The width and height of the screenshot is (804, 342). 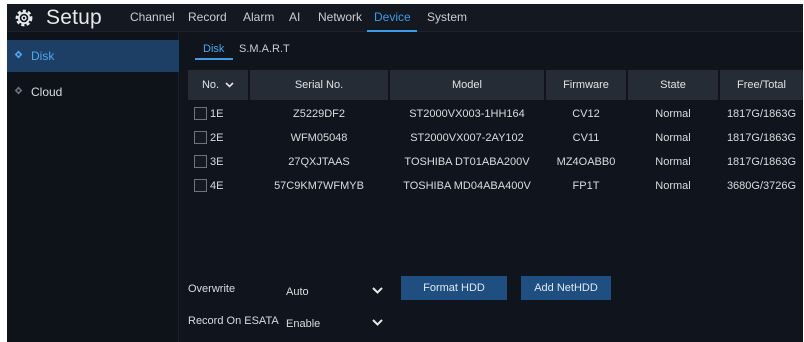 What do you see at coordinates (258, 17) in the screenshot?
I see `nav-alarm: Alarm` at bounding box center [258, 17].